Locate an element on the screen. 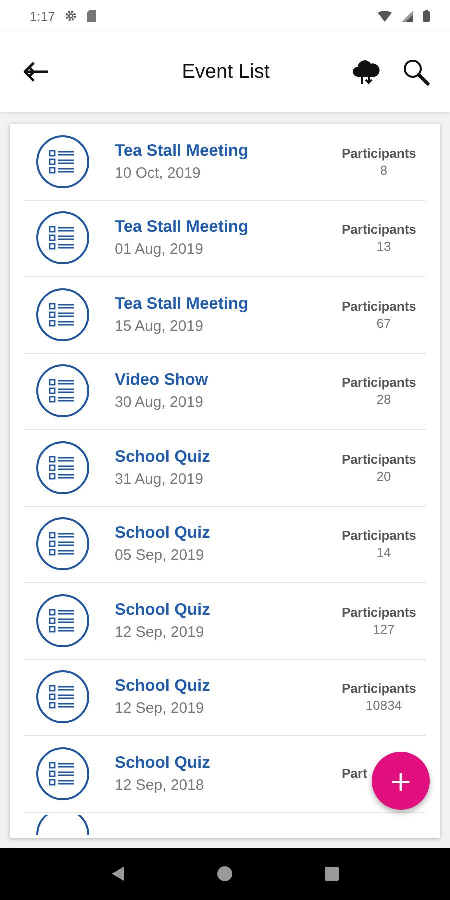  event-date: 30 Aug, 2019 is located at coordinates (159, 403).